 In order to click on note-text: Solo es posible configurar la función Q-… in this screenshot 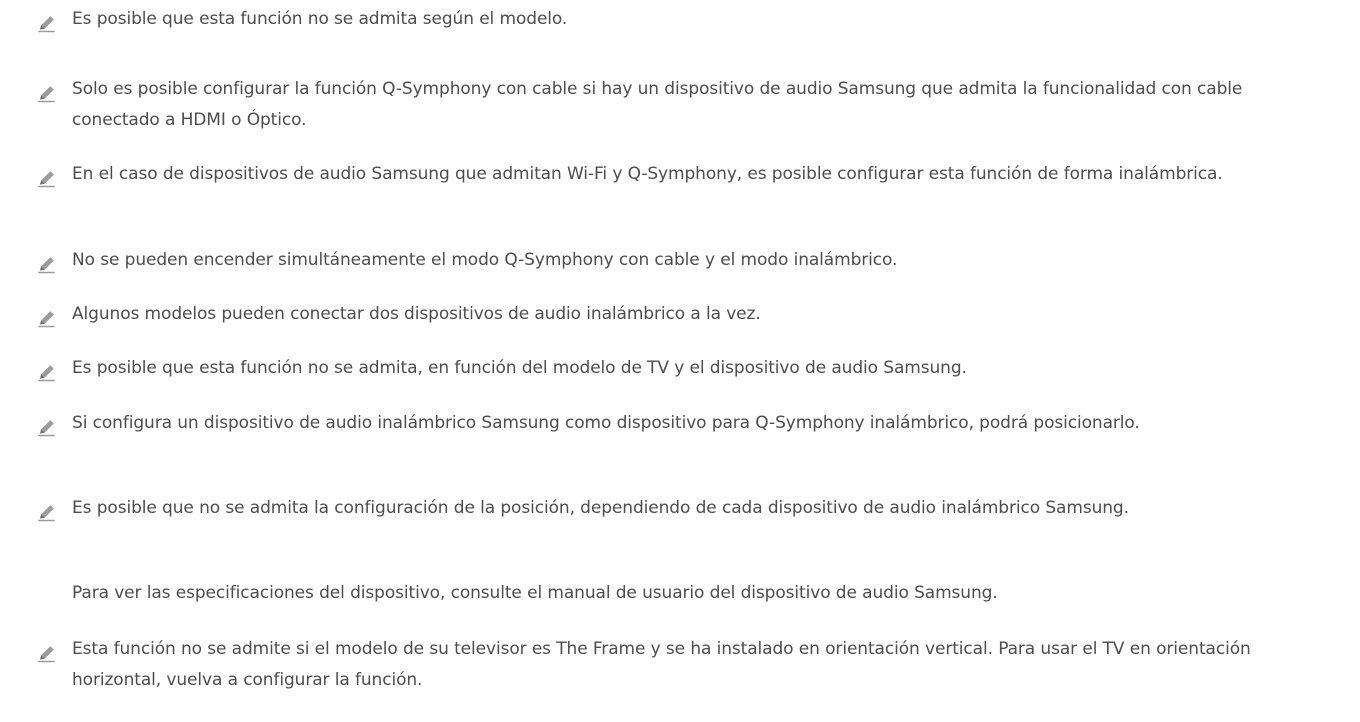, I will do `click(657, 104)`.